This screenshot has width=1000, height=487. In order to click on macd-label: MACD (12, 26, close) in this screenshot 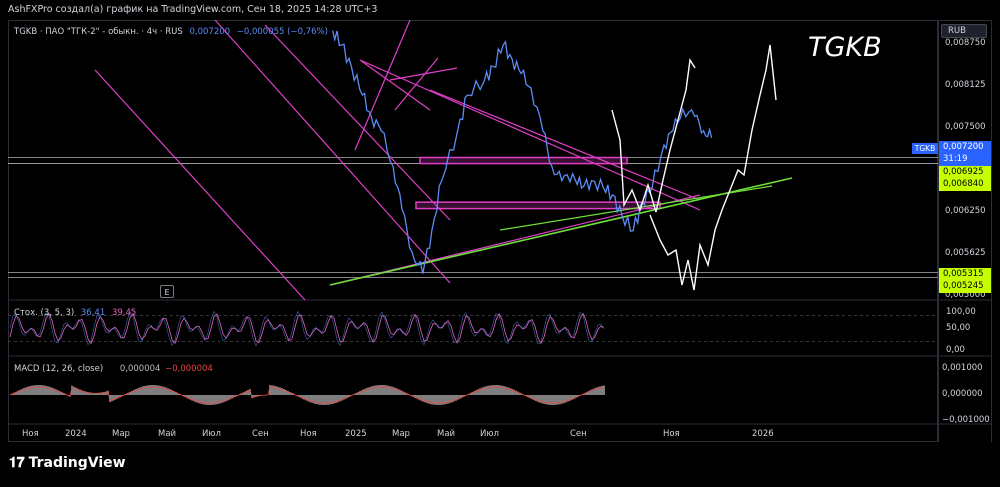, I will do `click(59, 369)`.